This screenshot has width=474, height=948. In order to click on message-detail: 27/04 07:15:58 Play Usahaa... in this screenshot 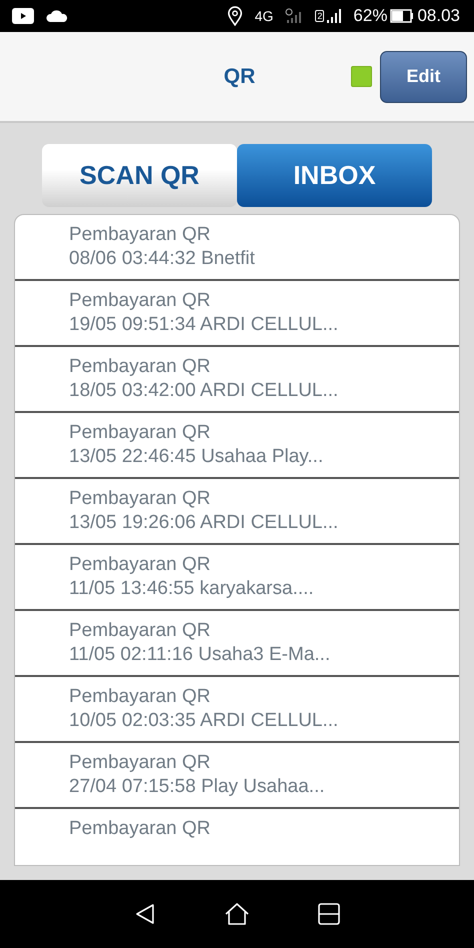, I will do `click(197, 787)`.